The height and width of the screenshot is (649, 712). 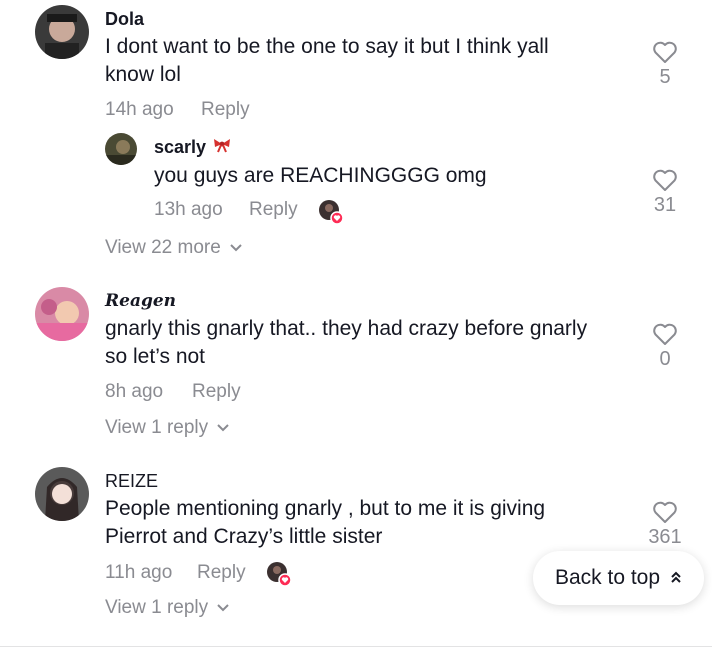 I want to click on like-count: 5, so click(x=665, y=77).